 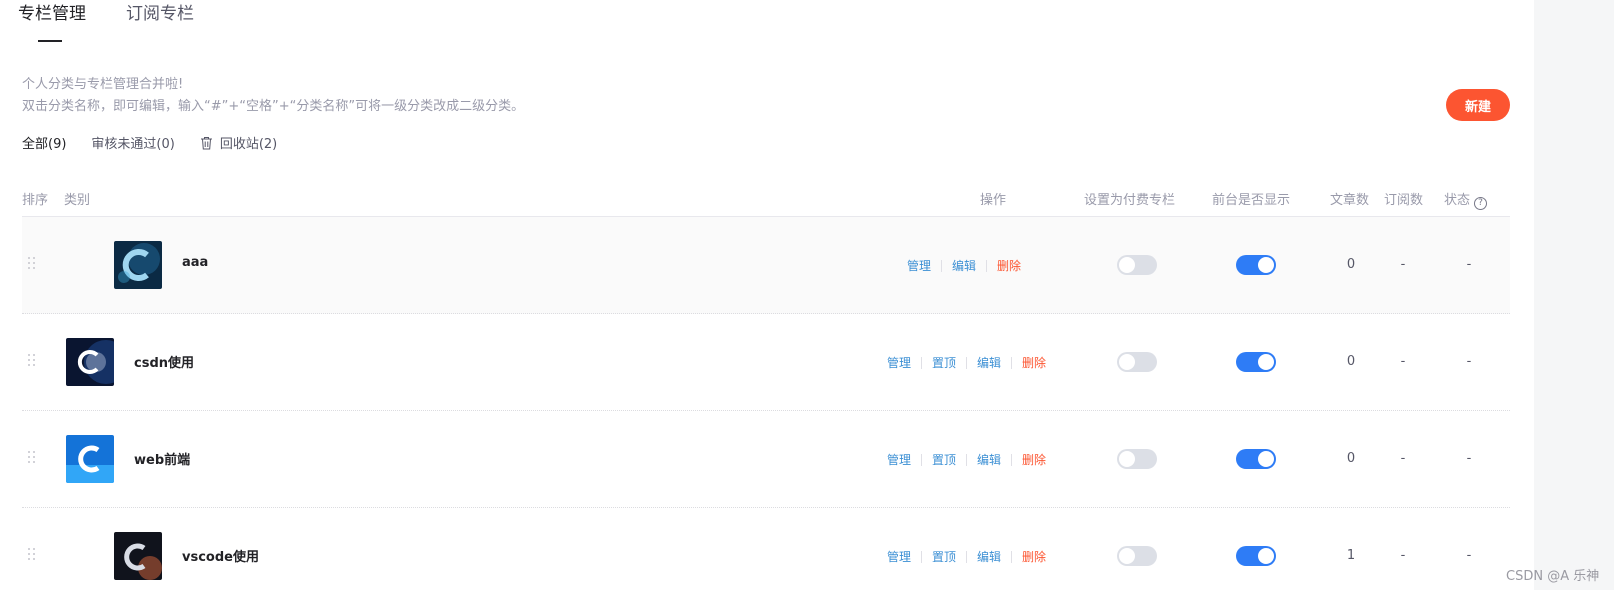 I want to click on filter-recycle-bin: 回收站(2), so click(x=238, y=142).